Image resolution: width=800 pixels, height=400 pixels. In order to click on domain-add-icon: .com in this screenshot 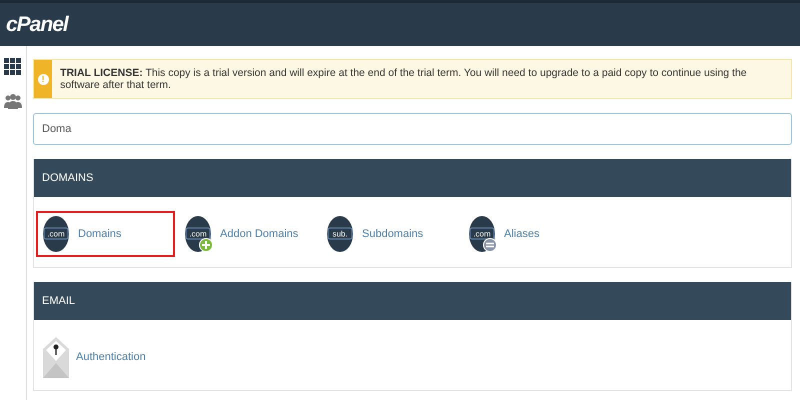, I will do `click(199, 234)`.